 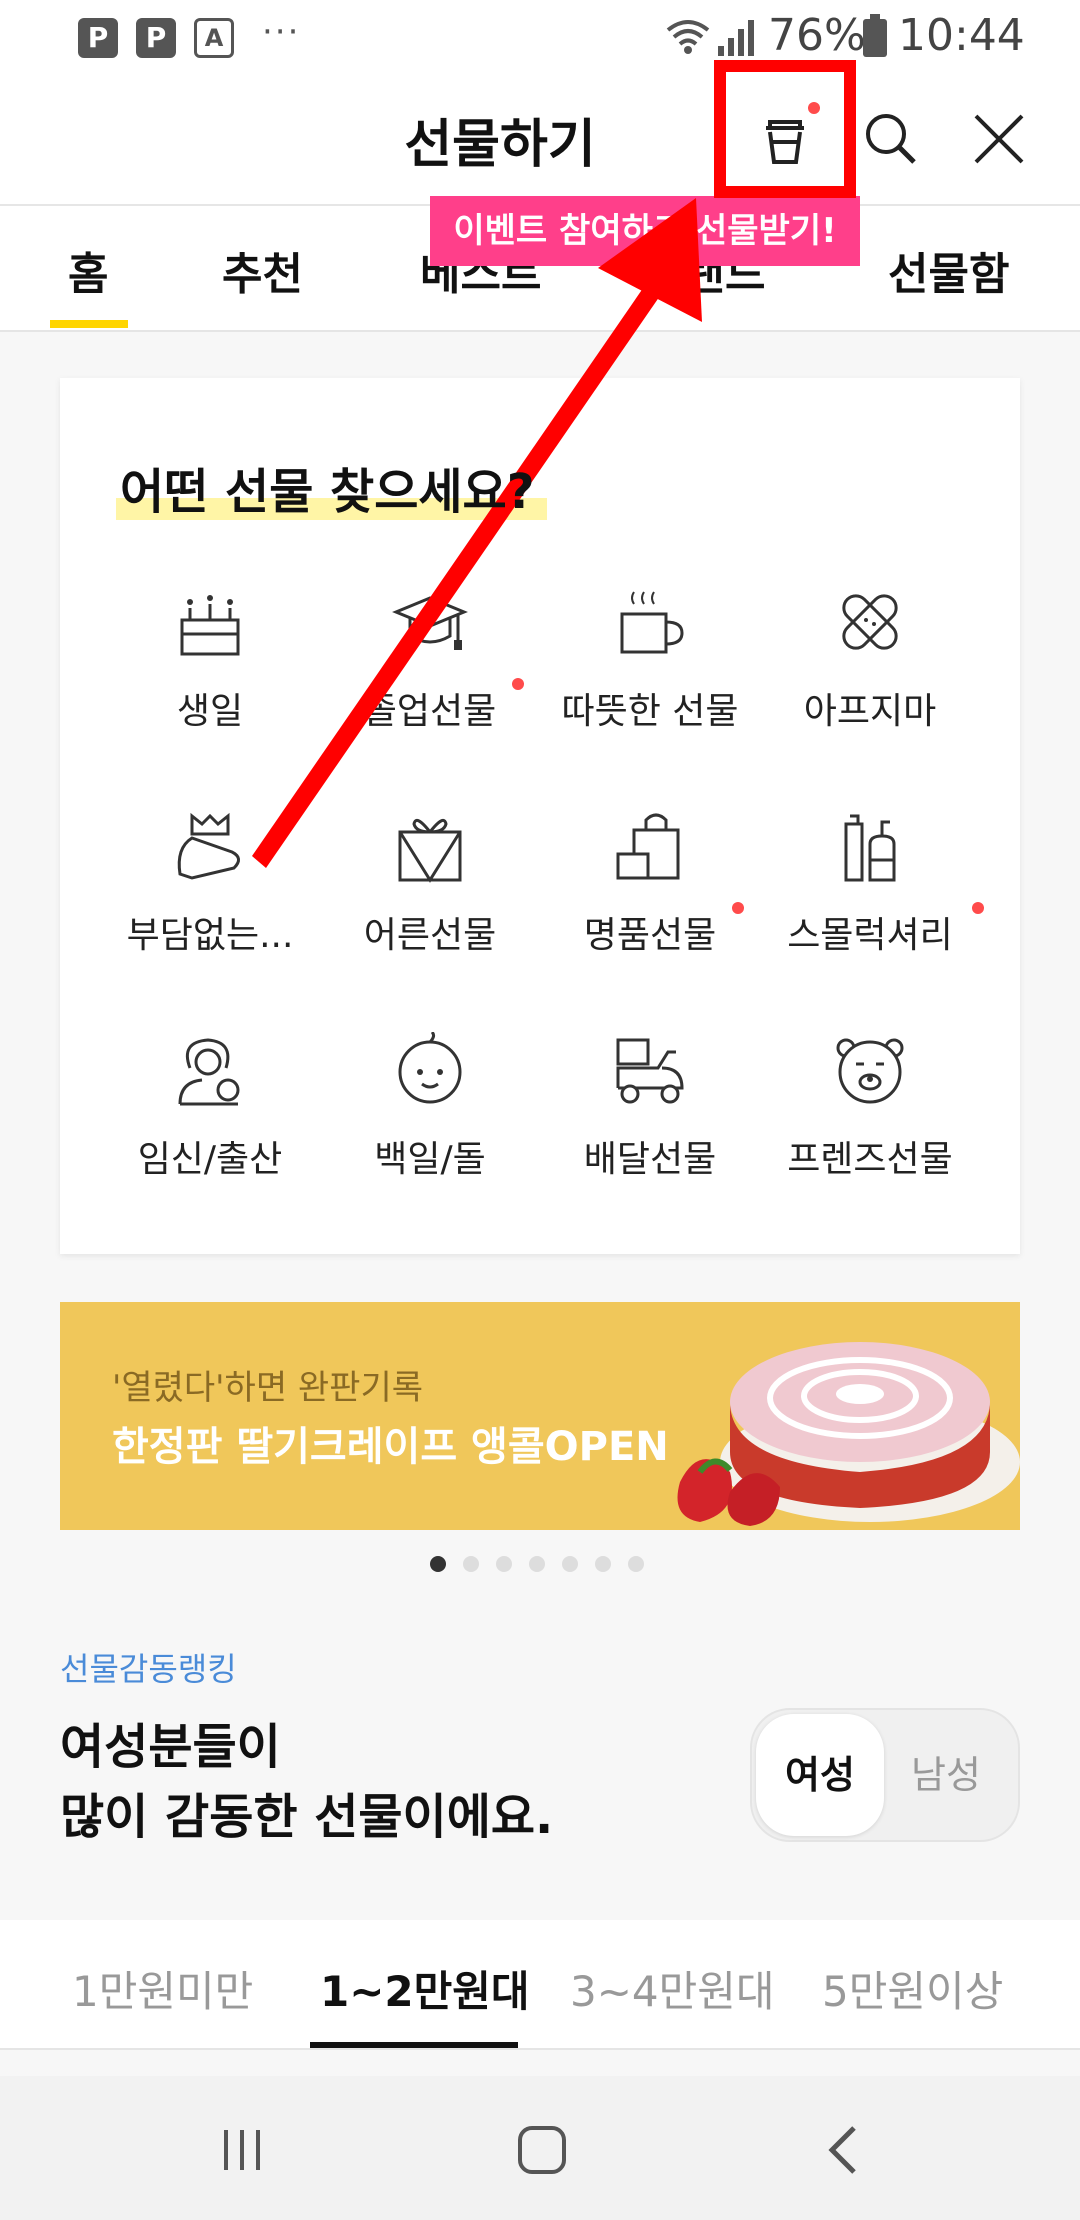 I want to click on search-icon, so click(x=891, y=139).